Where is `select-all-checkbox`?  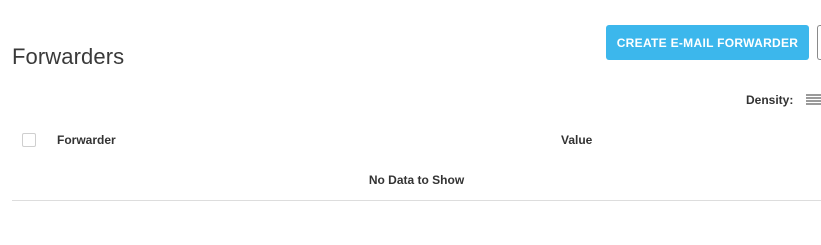
select-all-checkbox is located at coordinates (29, 140).